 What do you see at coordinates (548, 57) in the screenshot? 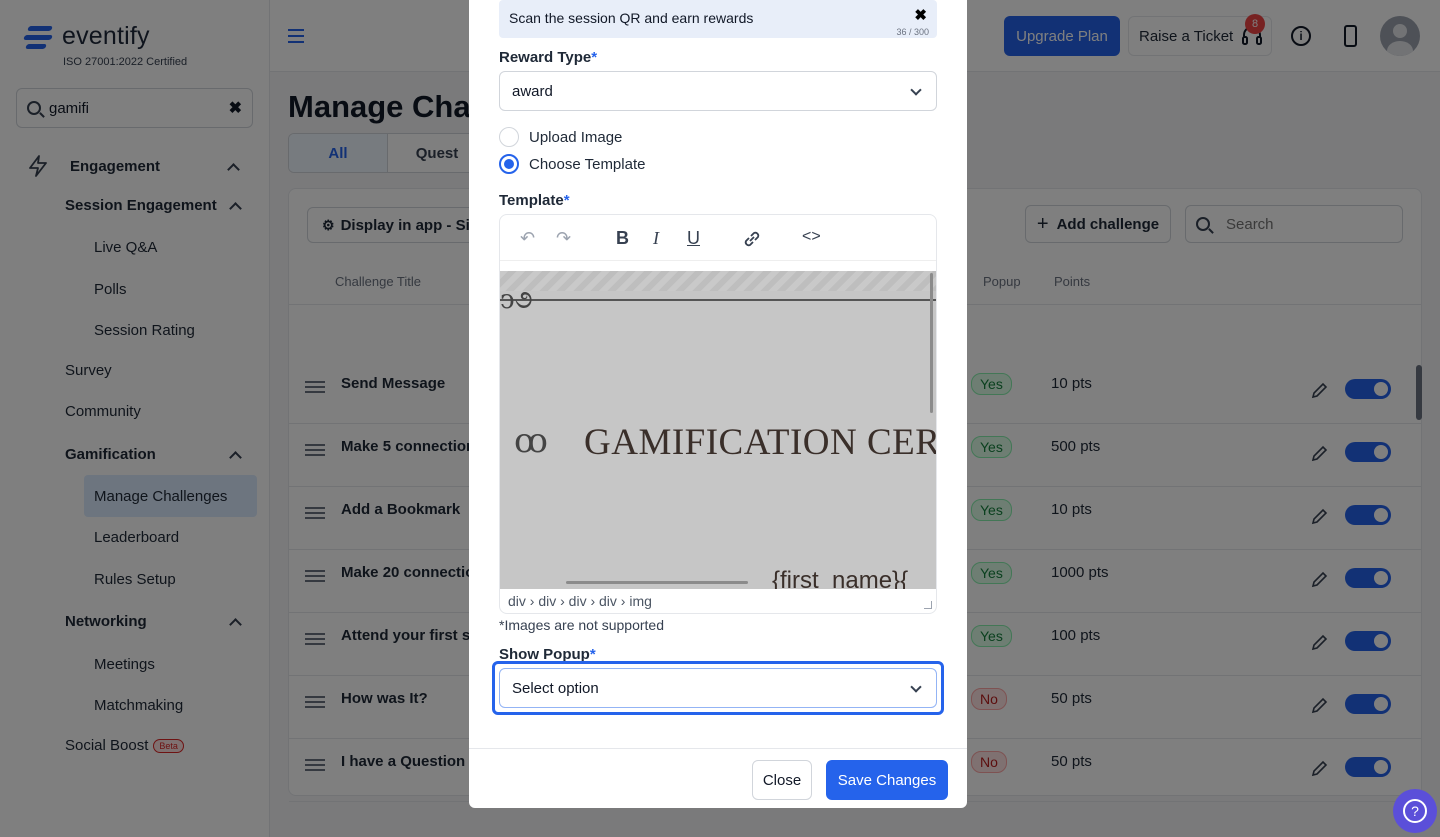
I see `reward-type-label: Reward Type*` at bounding box center [548, 57].